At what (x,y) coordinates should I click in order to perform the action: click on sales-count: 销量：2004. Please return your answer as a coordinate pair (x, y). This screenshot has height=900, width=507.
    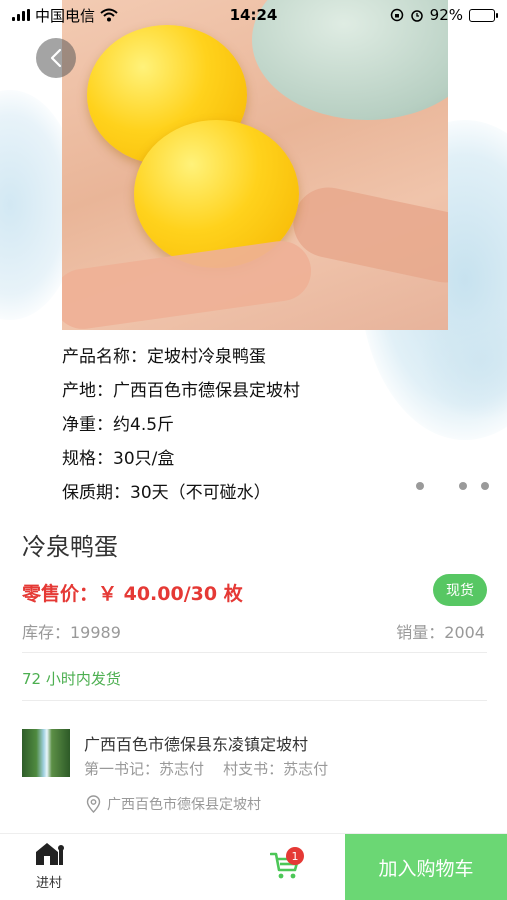
    Looking at the image, I should click on (440, 632).